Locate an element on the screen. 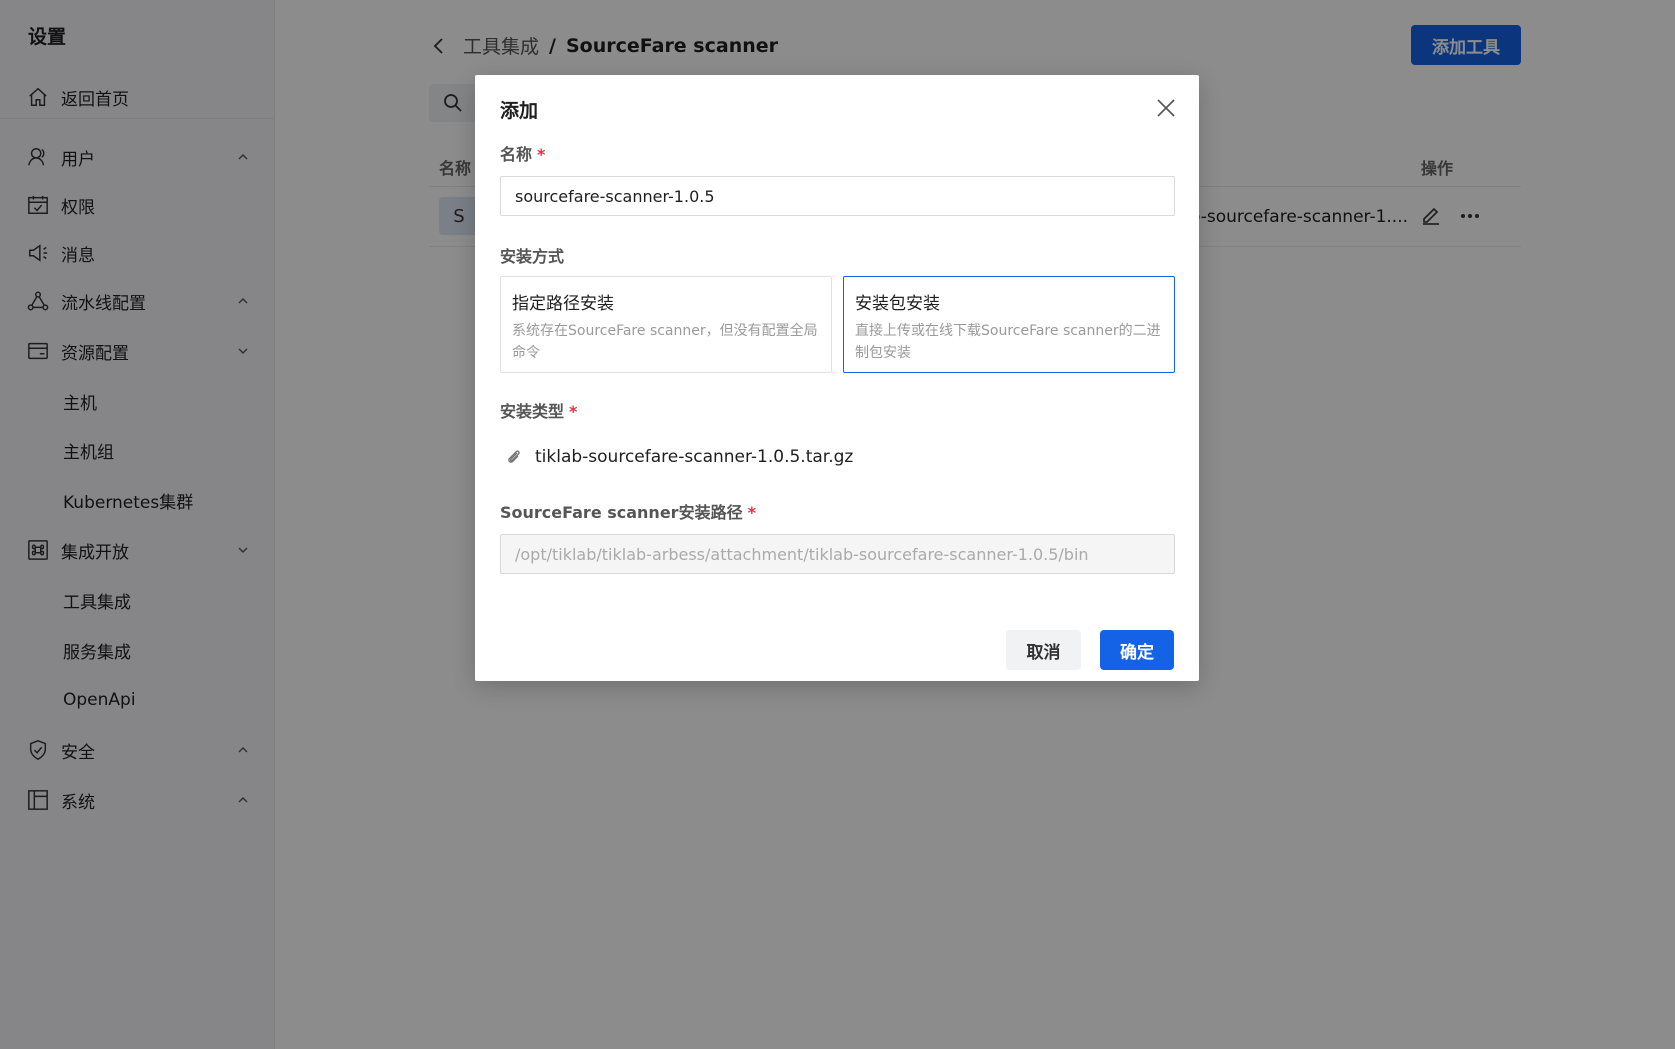  option-path-title: 指定路径安装 is located at coordinates (563, 304).